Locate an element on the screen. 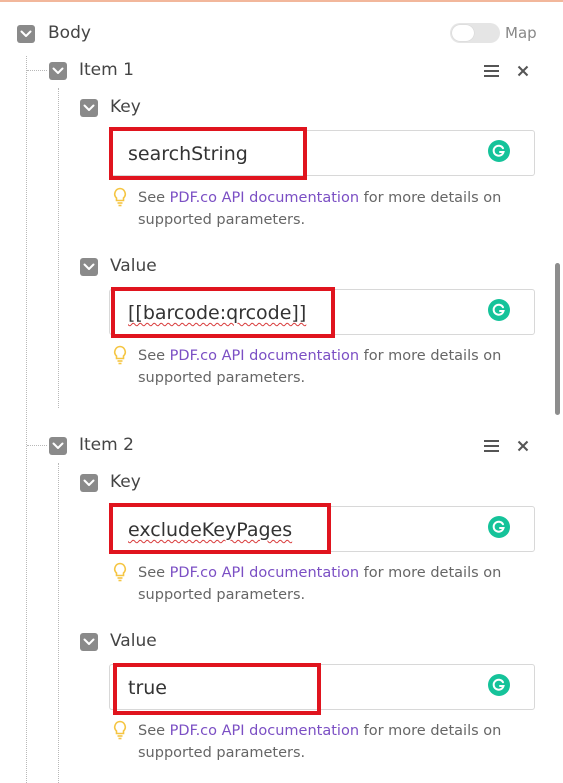  vertical-scrollbar-thumb is located at coordinates (557, 339).